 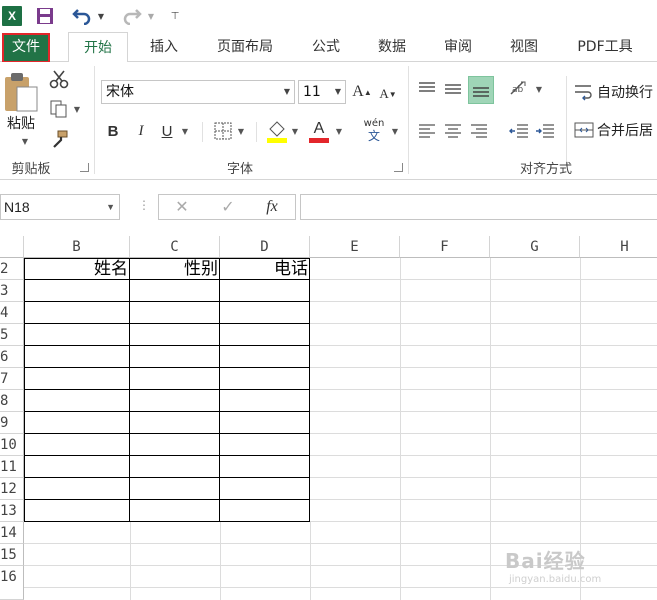 What do you see at coordinates (21, 123) in the screenshot?
I see `paste-button-label: 粘贴` at bounding box center [21, 123].